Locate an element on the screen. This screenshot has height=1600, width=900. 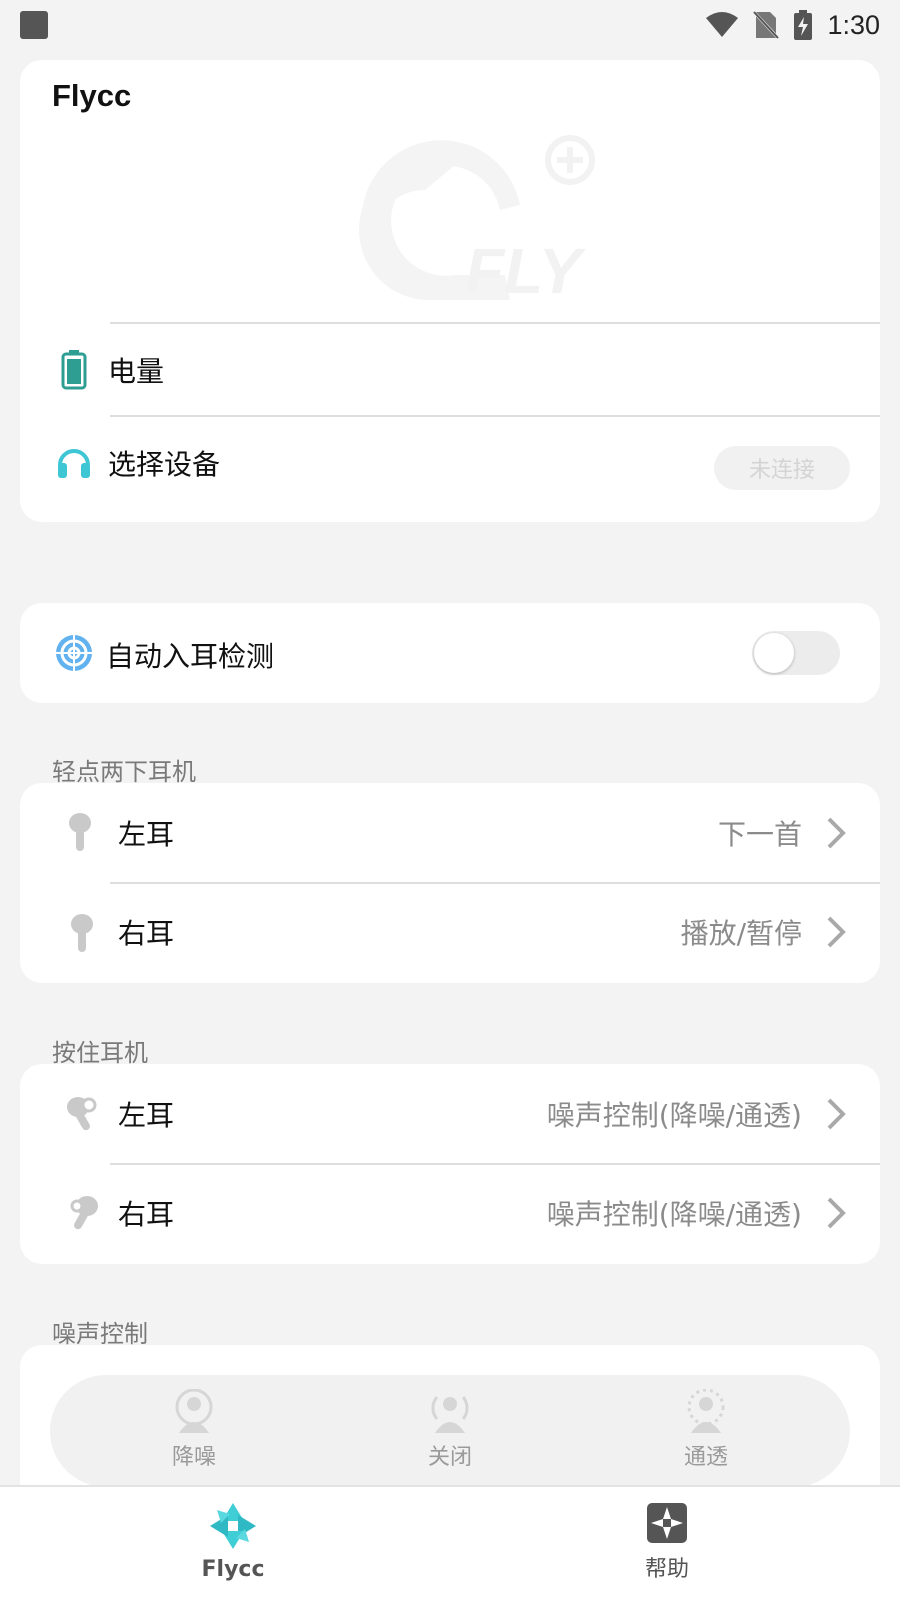
auto-ear-label: 自动入耳检测 is located at coordinates (190, 656).